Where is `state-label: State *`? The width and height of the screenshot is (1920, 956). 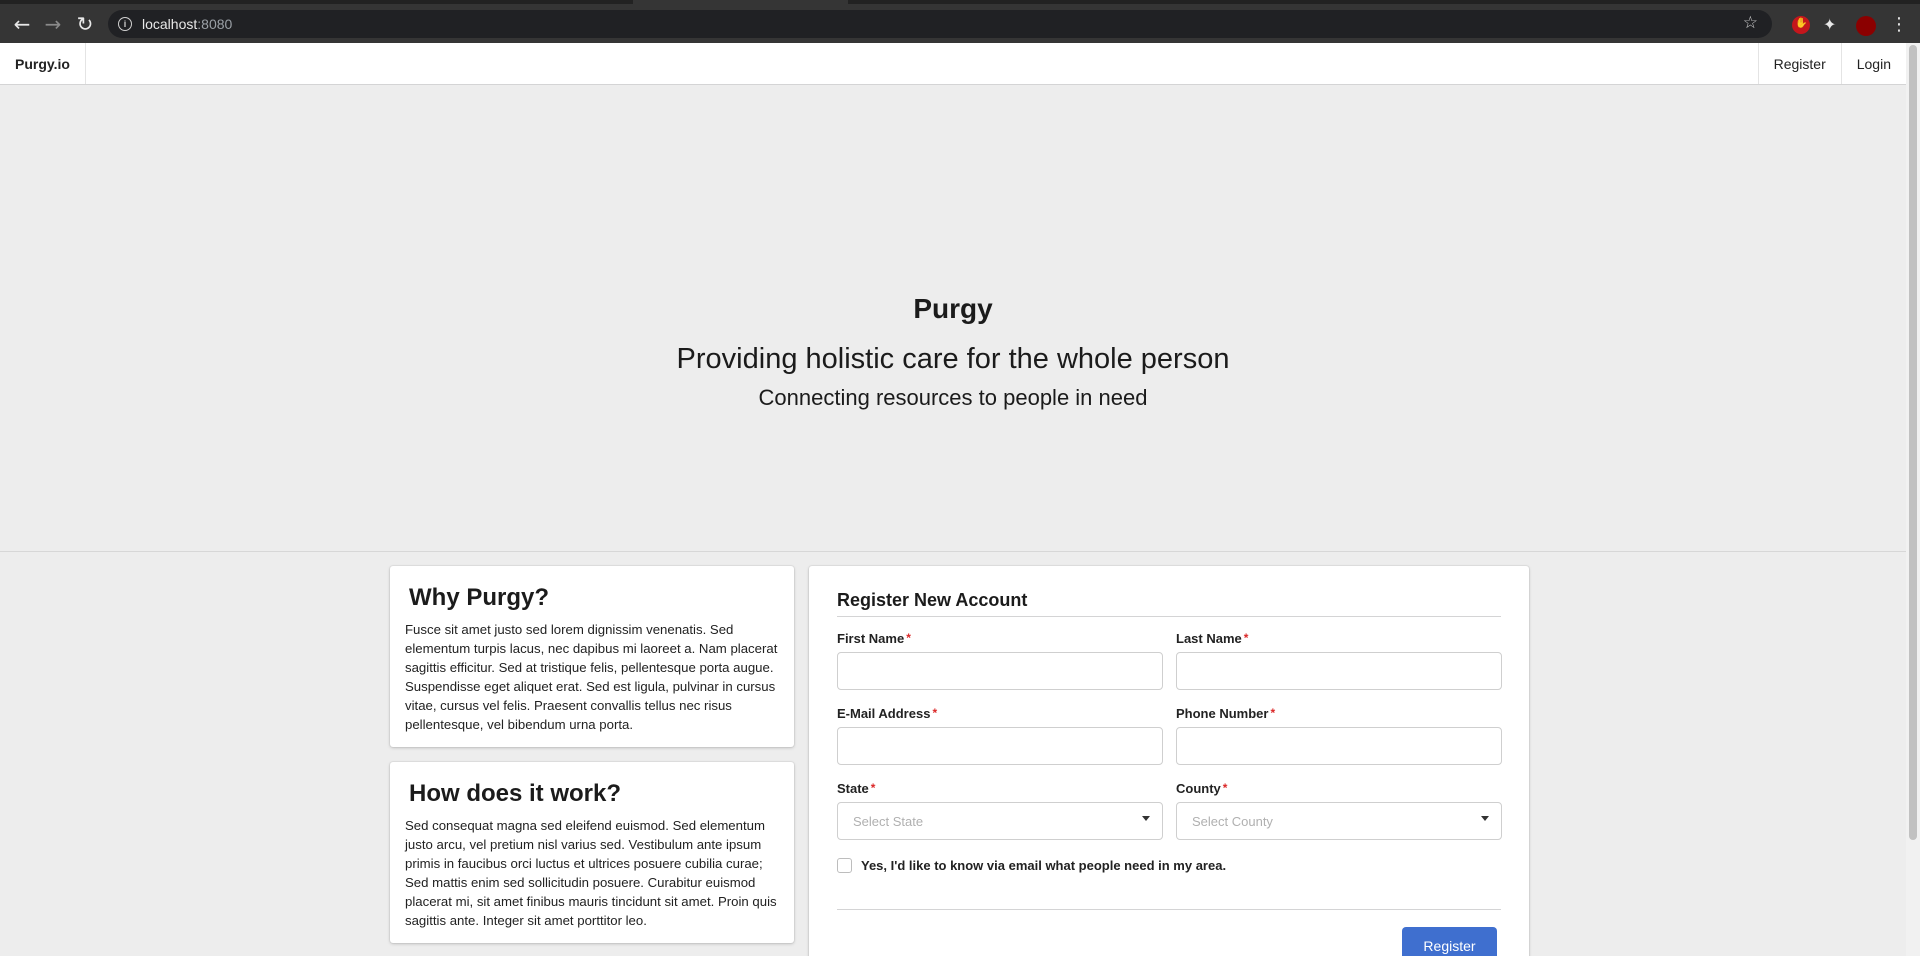 state-label: State * is located at coordinates (1000, 788).